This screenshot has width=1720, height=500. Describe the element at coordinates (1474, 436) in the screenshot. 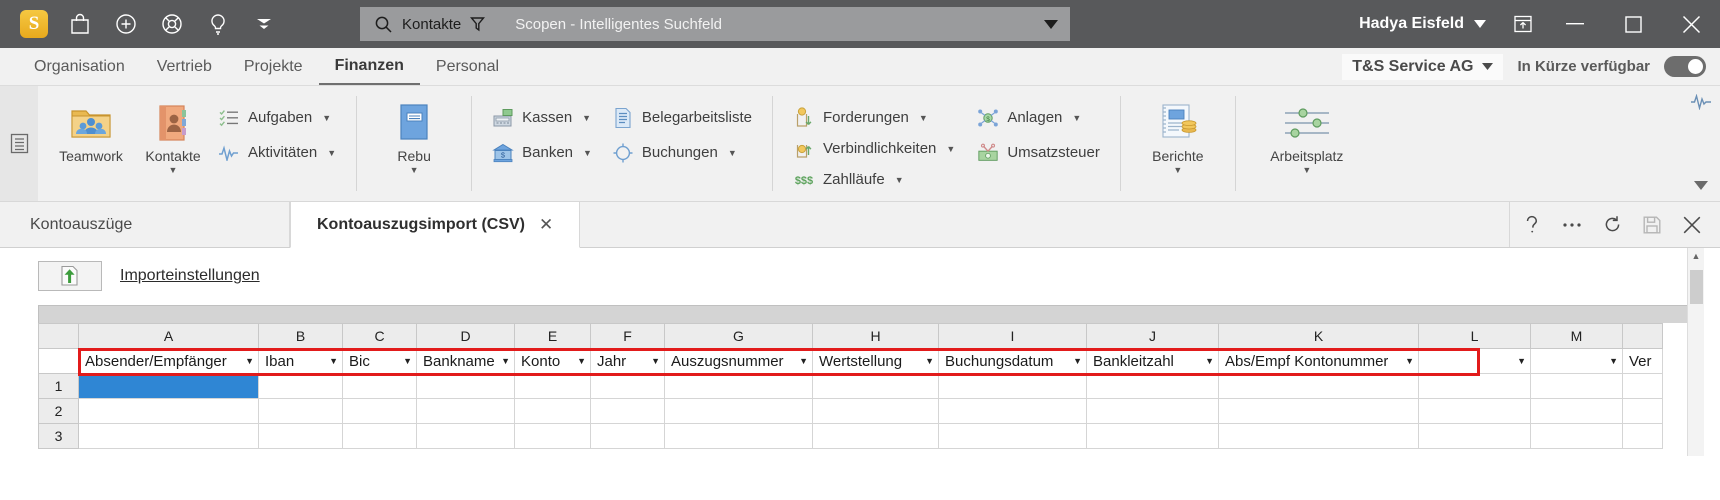

I see `cell-l3` at that location.